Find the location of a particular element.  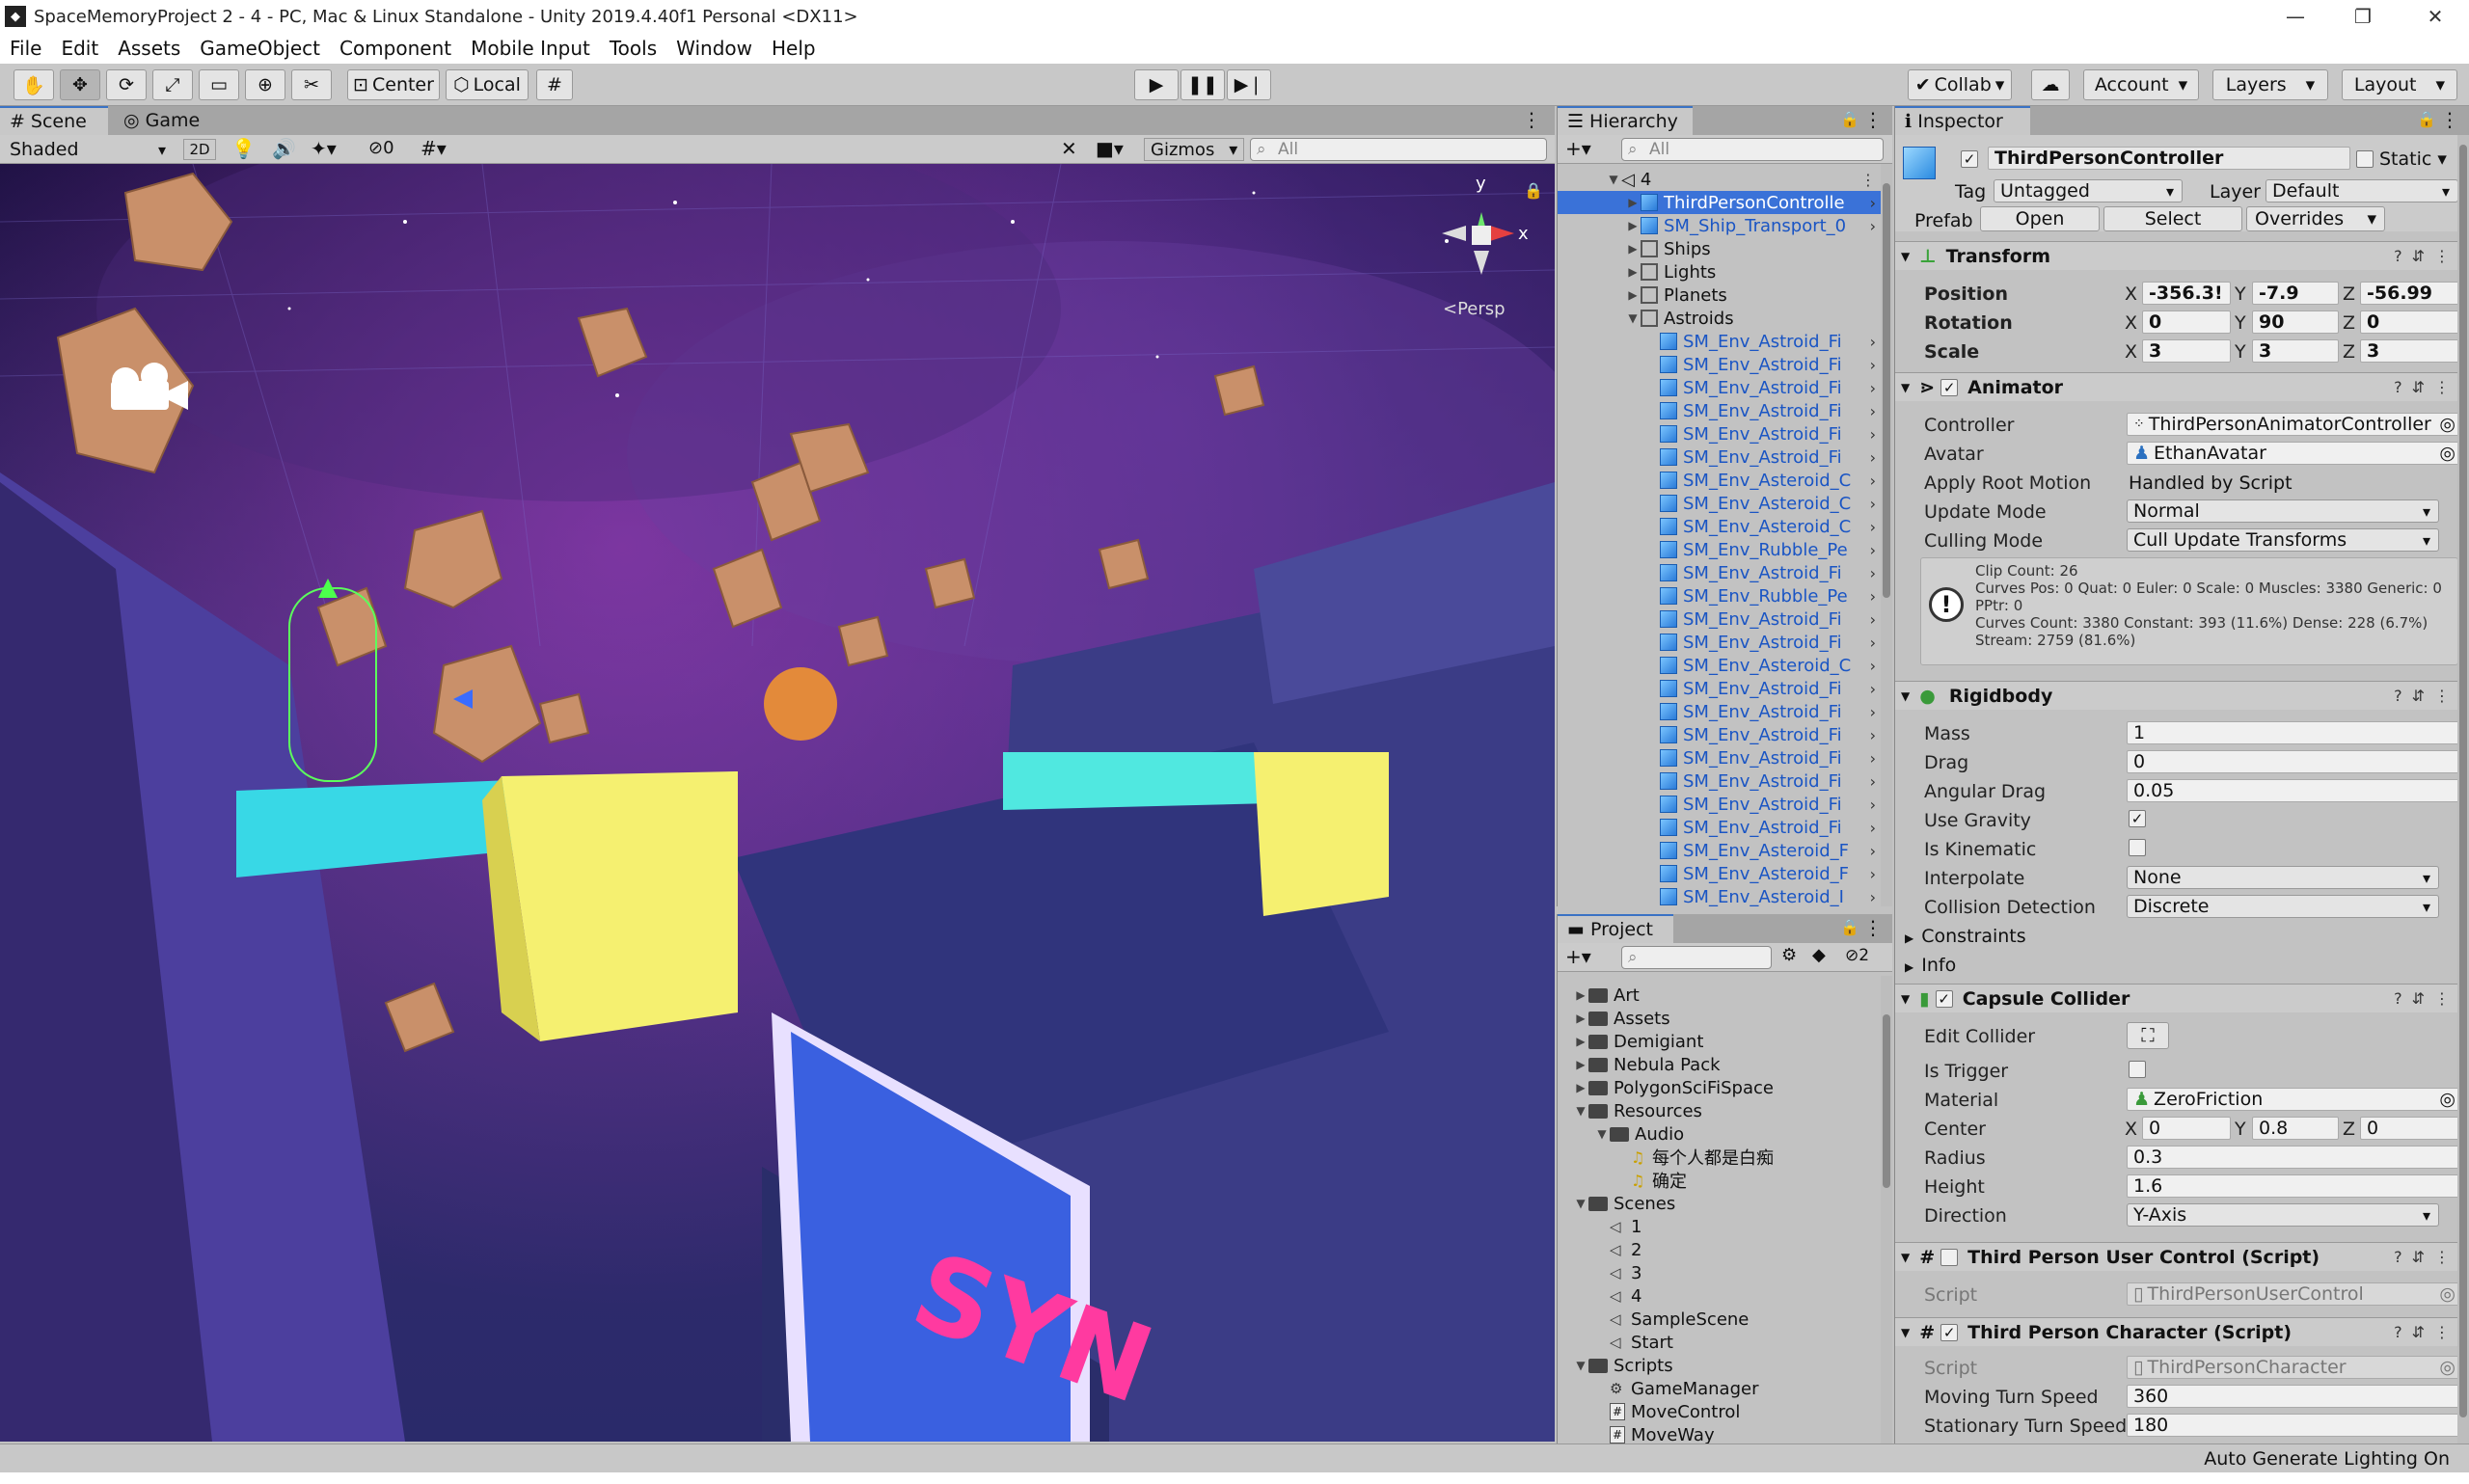

filter-label-icon: ◆ is located at coordinates (1819, 955).